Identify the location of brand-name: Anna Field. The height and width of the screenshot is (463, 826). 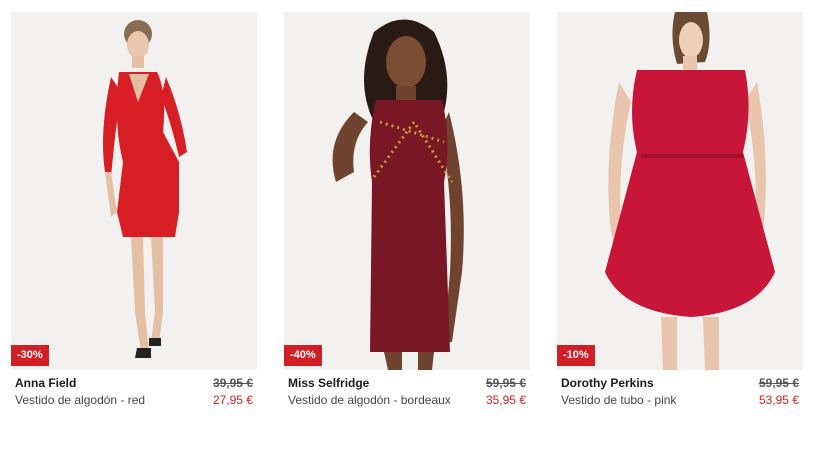
(45, 383).